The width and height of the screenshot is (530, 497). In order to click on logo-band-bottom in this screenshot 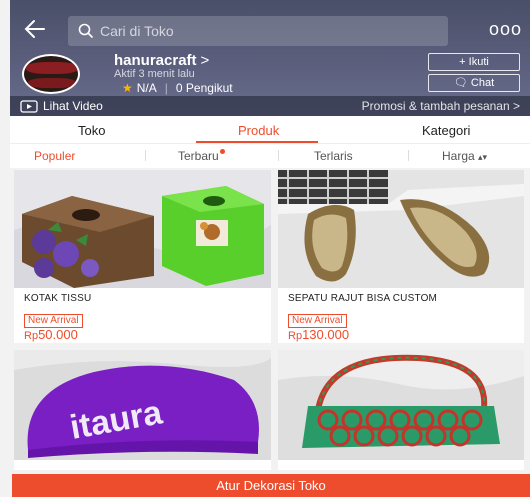, I will do `click(52, 83)`.